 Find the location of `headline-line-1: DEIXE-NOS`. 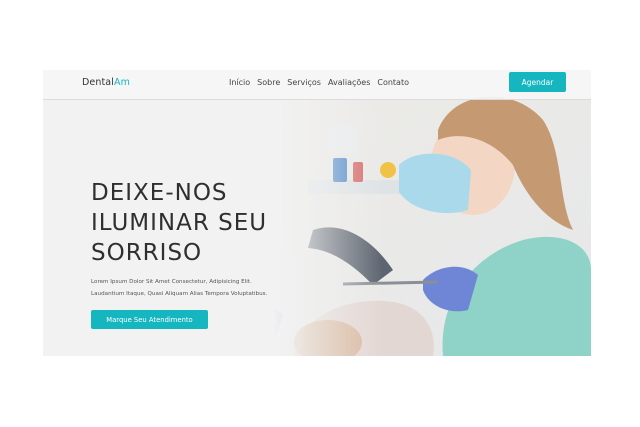

headline-line-1: DEIXE-NOS is located at coordinates (159, 193).